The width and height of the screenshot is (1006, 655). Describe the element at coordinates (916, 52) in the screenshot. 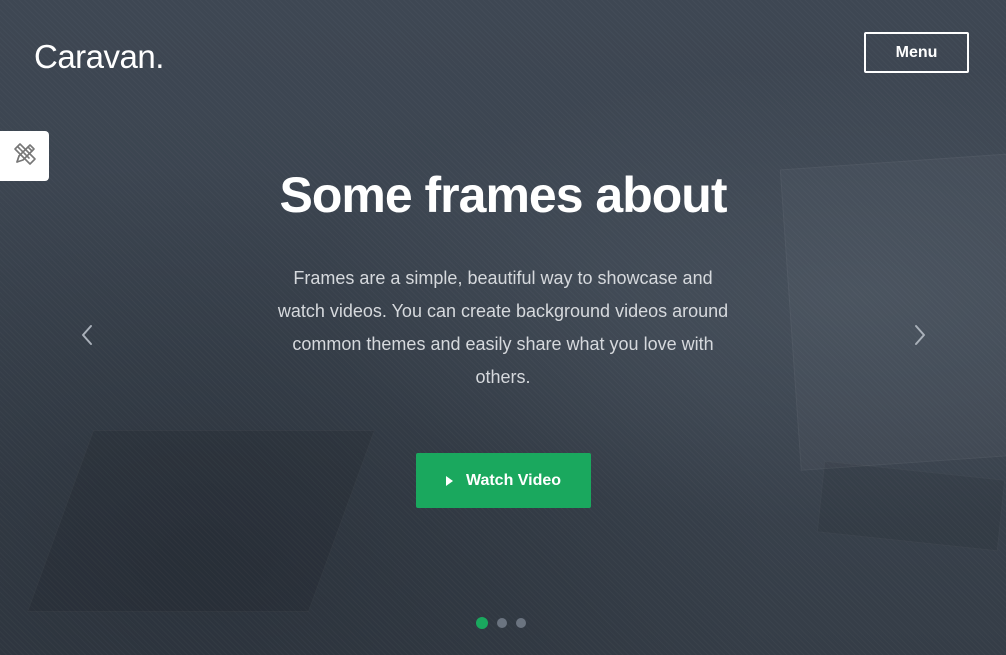

I see `menu-button: Menu` at that location.